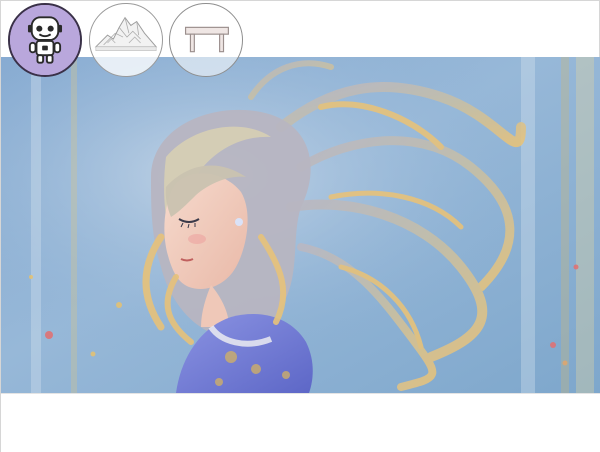  I want to click on mountain-sketch-icon, so click(126, 33).